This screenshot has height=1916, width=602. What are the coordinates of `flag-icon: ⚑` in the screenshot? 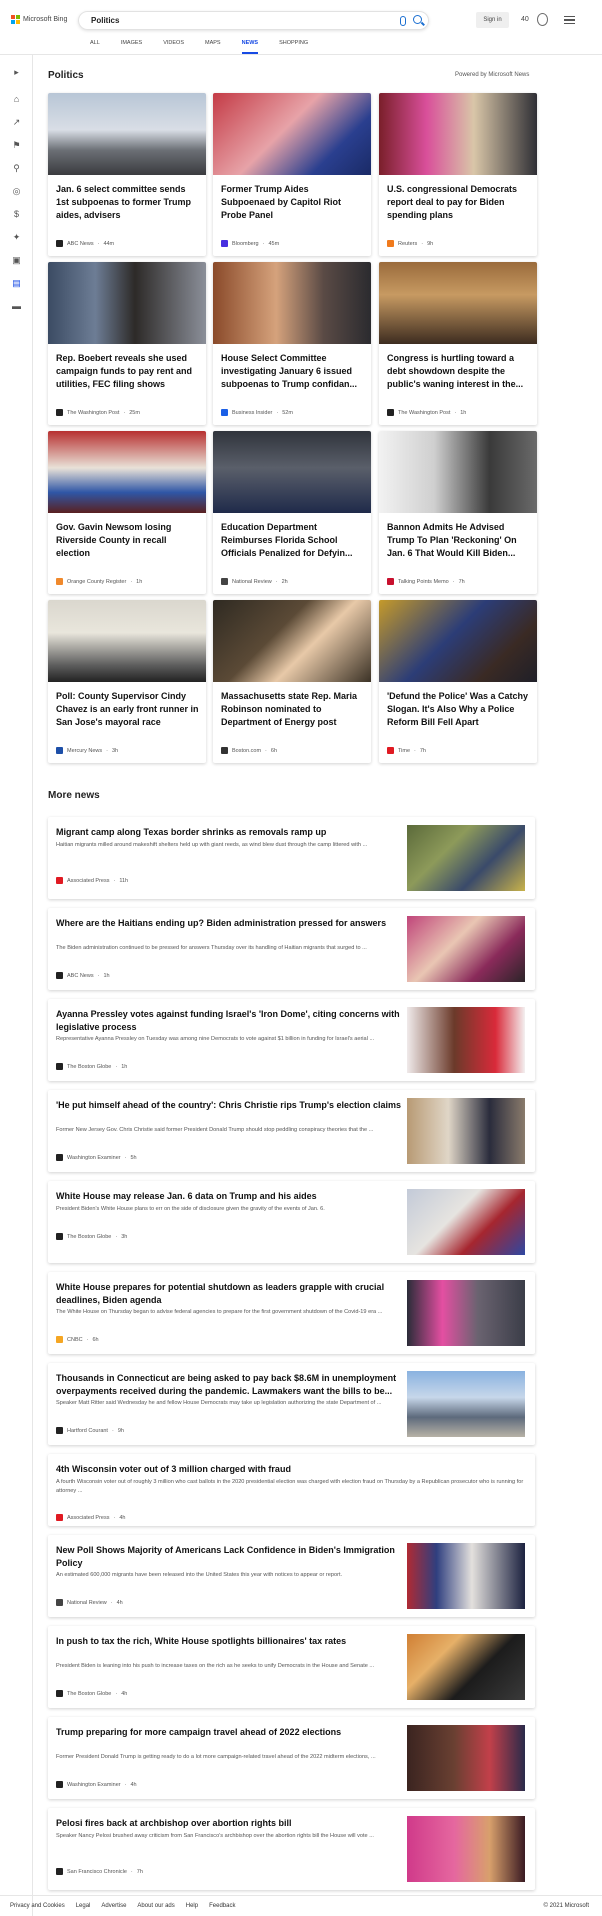 It's located at (16, 145).